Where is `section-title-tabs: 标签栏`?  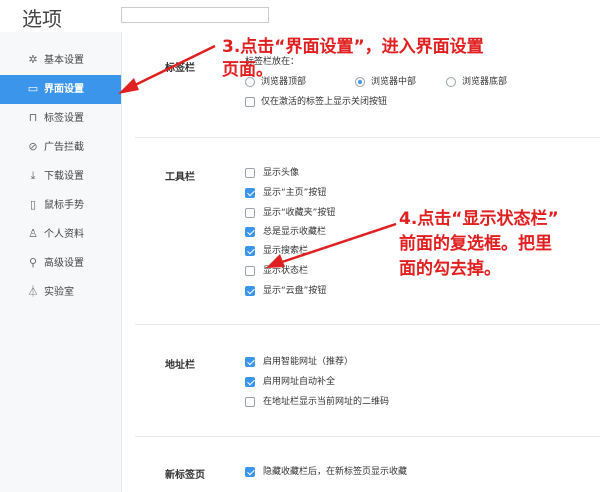
section-title-tabs: 标签栏 is located at coordinates (180, 68).